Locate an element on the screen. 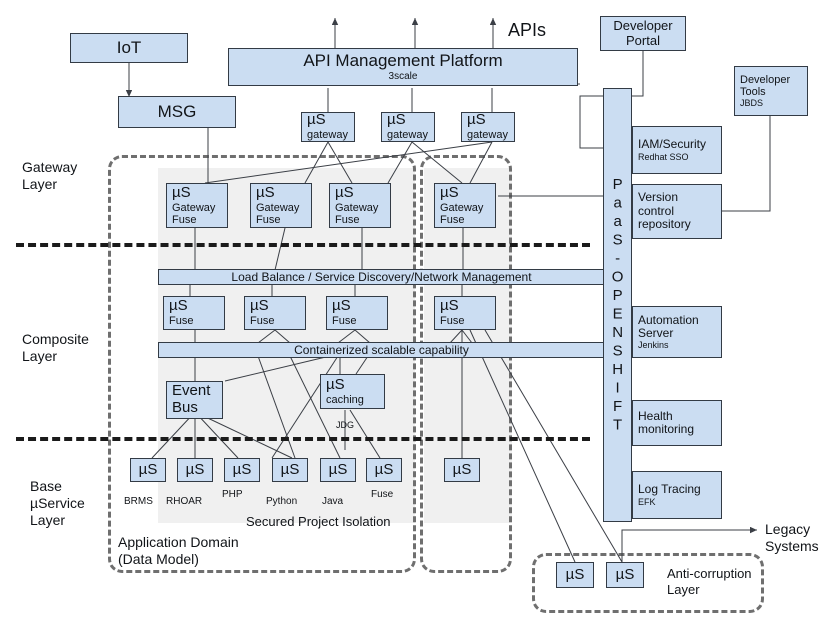  api-platform-title: API Management Platform is located at coordinates (403, 61).